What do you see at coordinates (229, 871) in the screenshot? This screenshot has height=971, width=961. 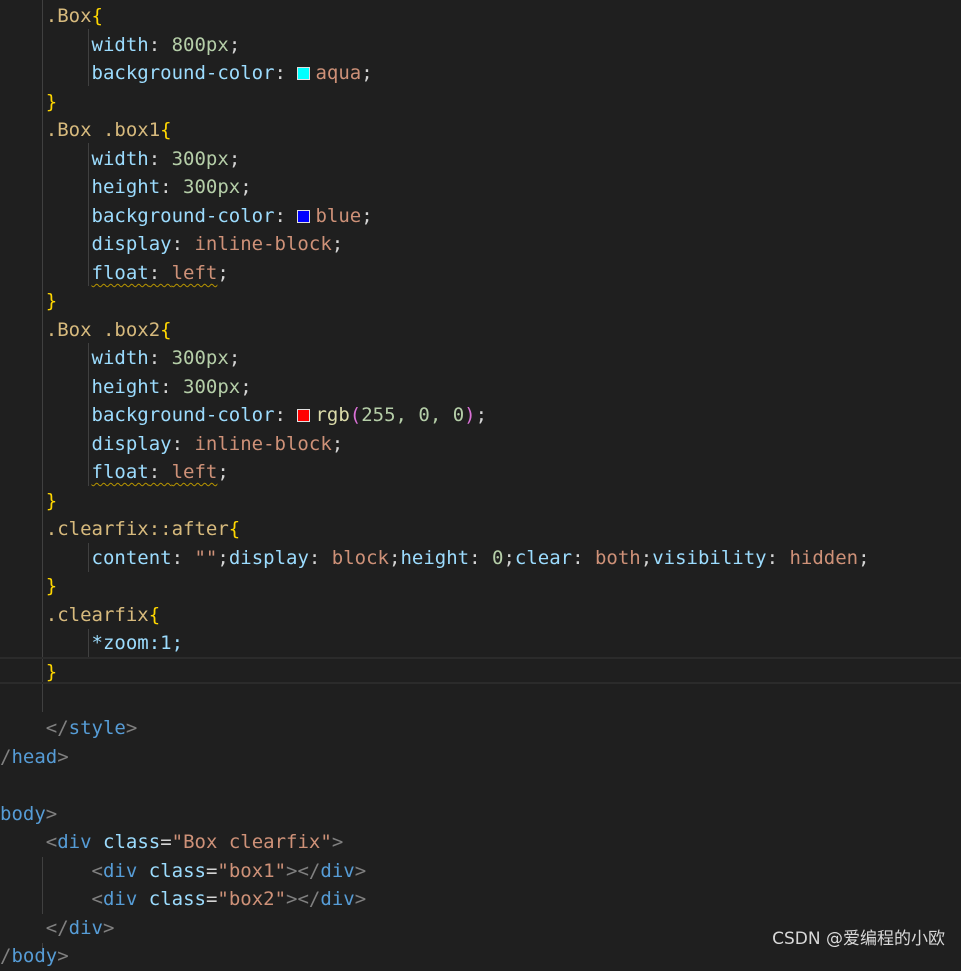 I see `code-line: <div class="box1"></div>` at bounding box center [229, 871].